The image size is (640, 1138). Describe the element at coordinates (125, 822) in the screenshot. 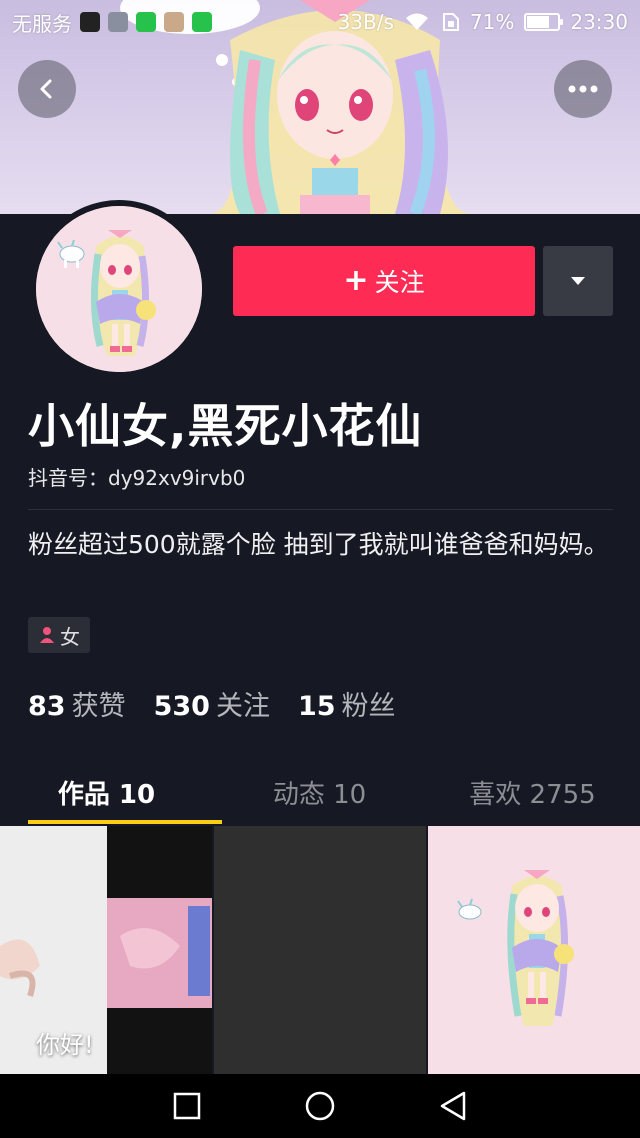

I see `active-tab-indicator` at that location.